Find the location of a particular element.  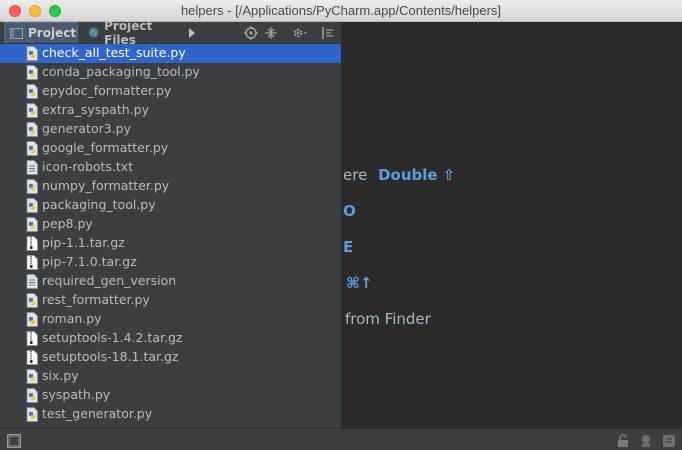

file-name: setuptools-1.4.2.tar.gz is located at coordinates (112, 337).